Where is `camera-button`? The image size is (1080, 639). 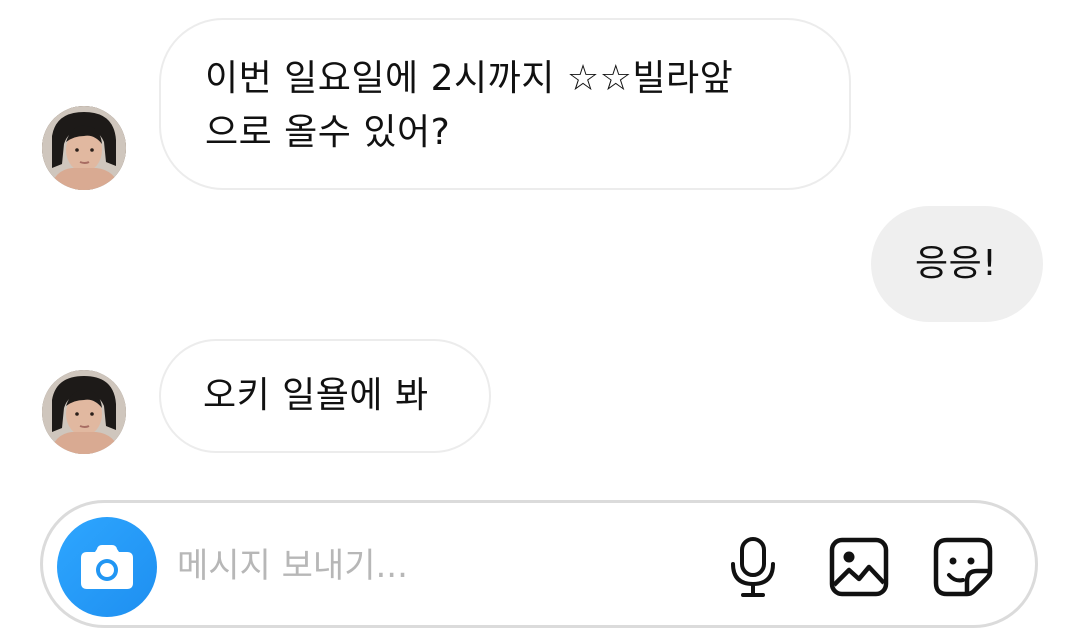
camera-button is located at coordinates (107, 567).